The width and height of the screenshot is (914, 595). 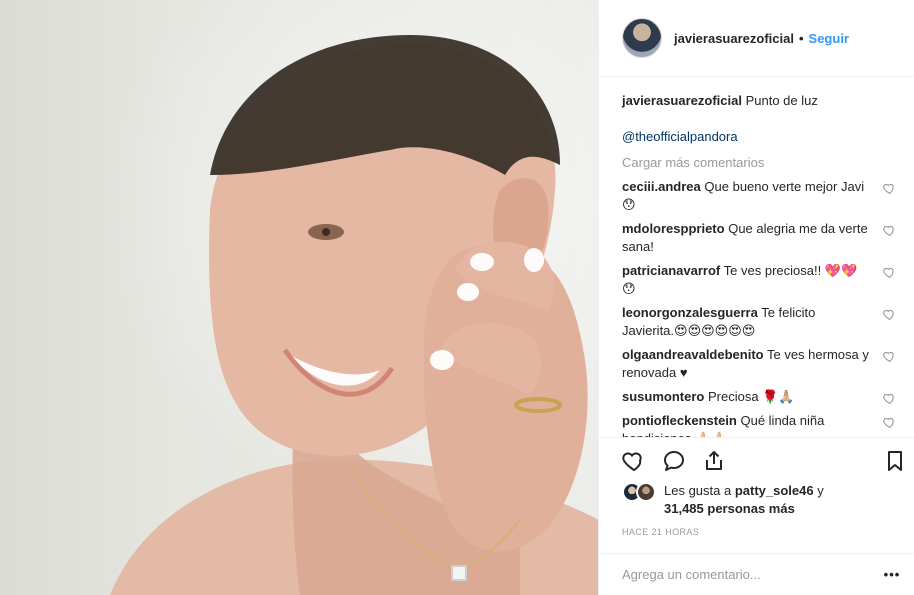 I want to click on caption-text: Punto de luz, so click(x=781, y=100).